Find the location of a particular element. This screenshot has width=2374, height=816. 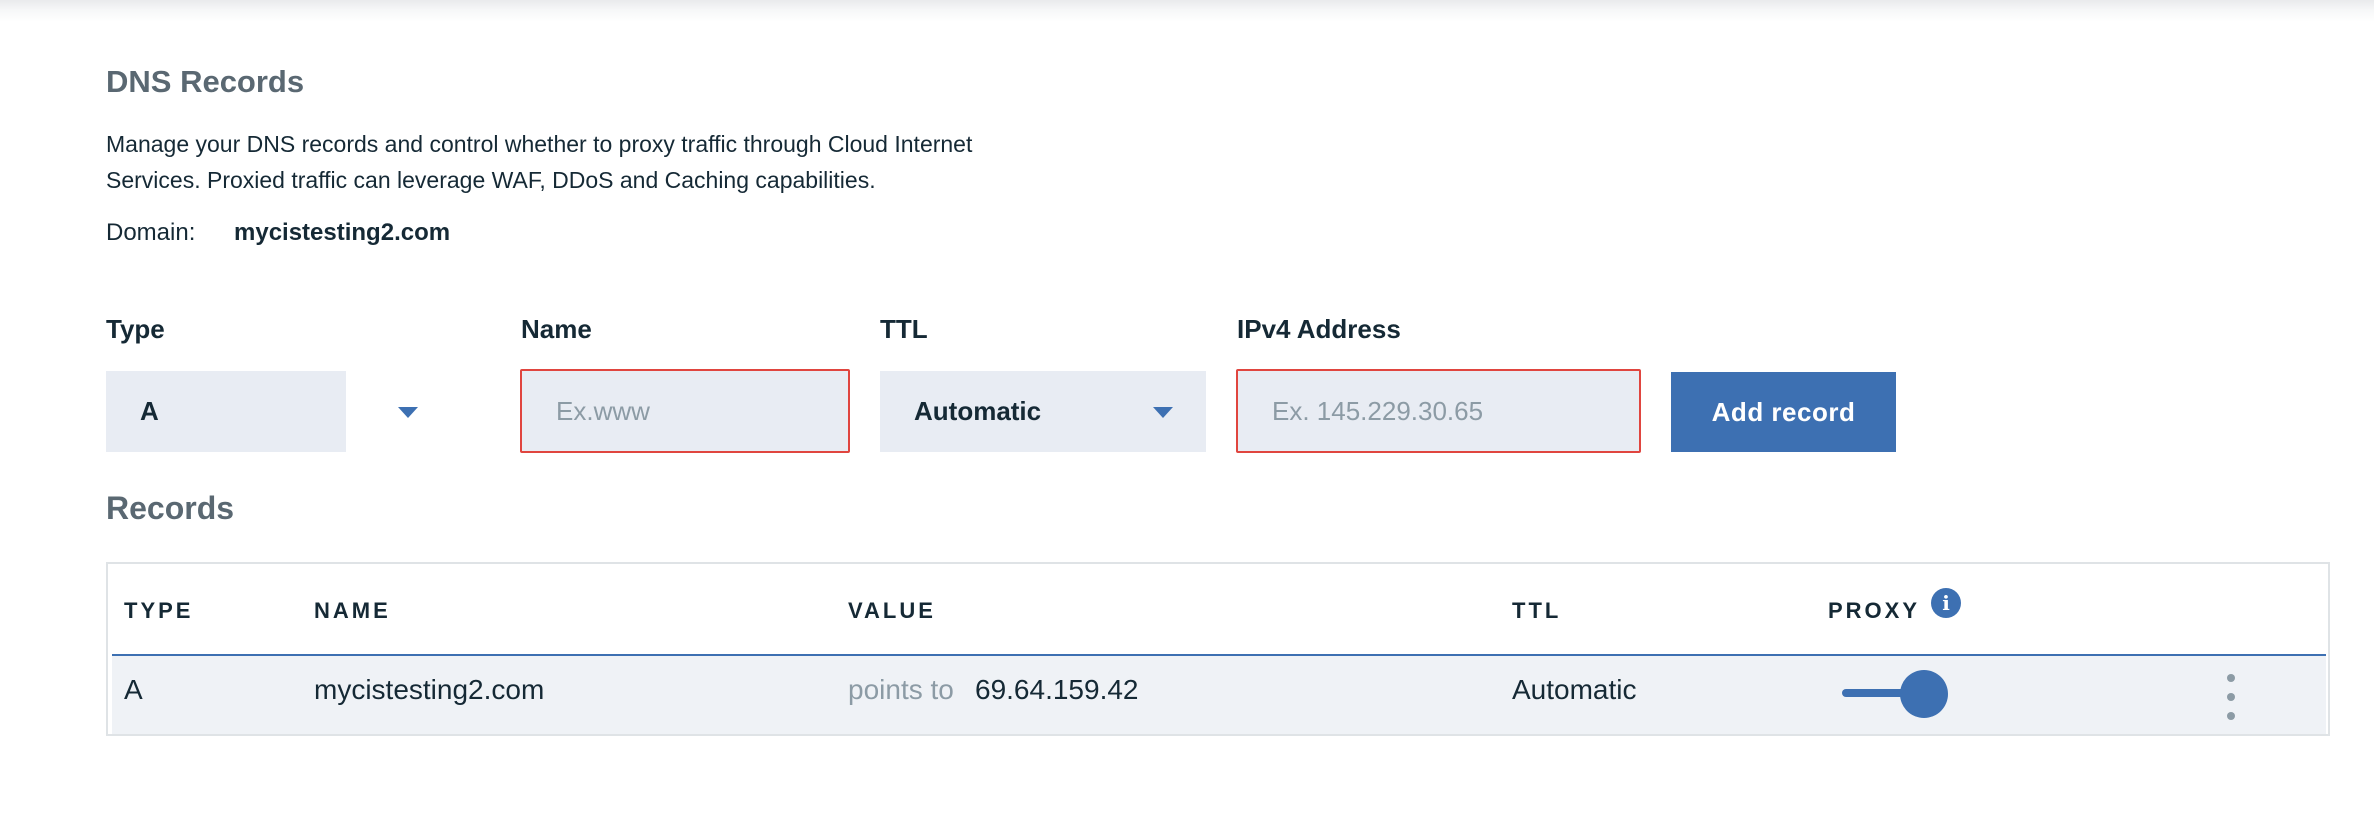

type-select: A is located at coordinates (262, 411).